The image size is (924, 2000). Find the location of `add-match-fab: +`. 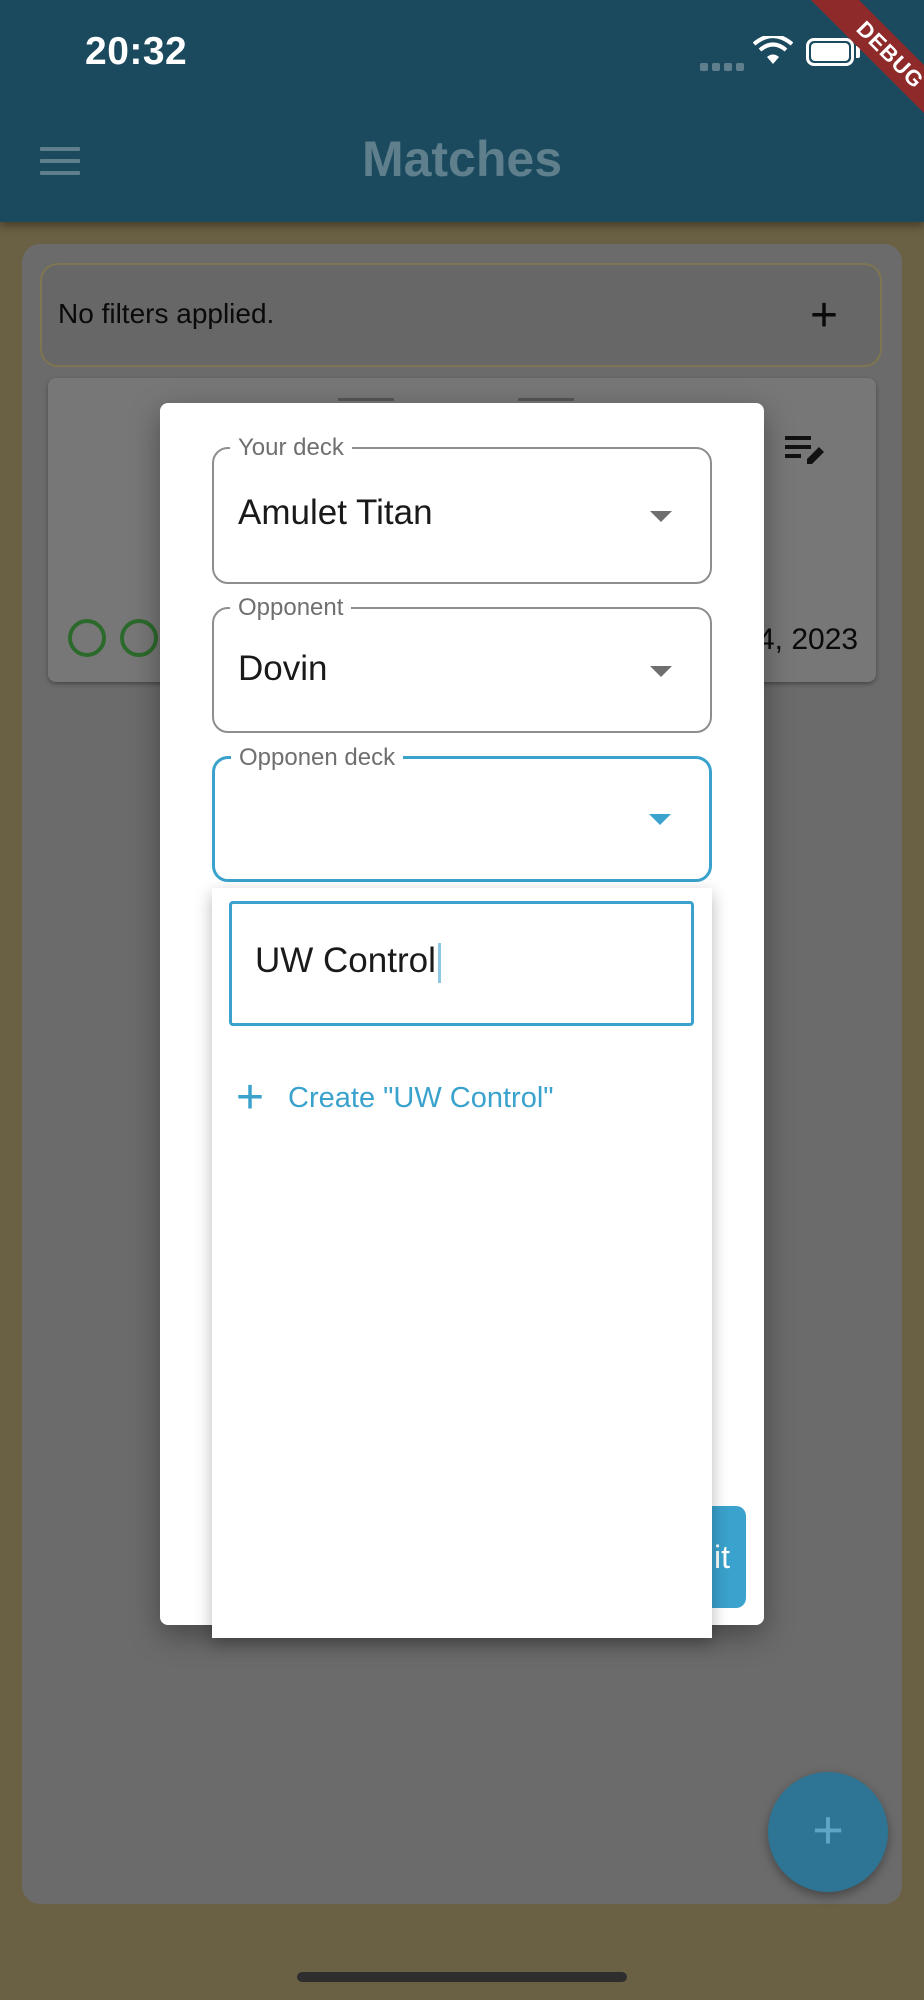

add-match-fab: + is located at coordinates (828, 1832).